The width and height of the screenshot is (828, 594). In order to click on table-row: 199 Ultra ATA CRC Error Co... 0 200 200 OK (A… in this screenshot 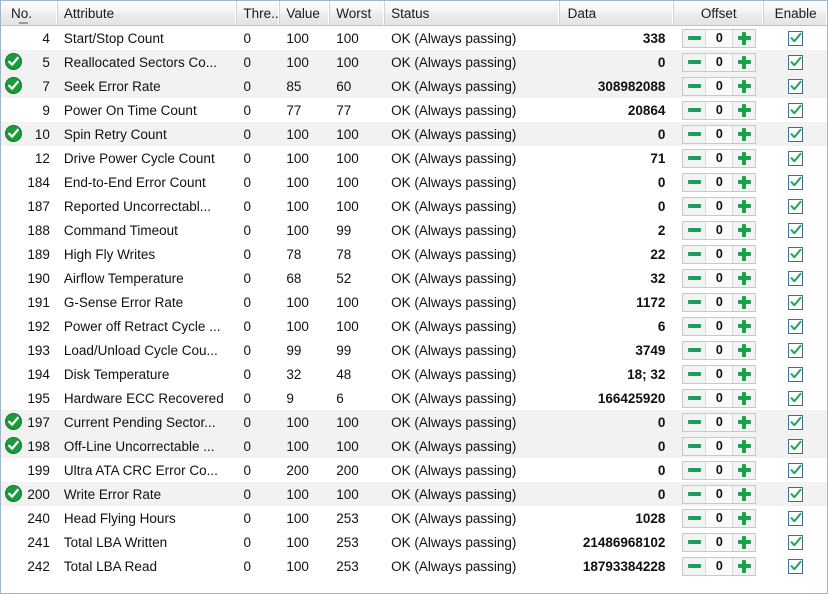, I will do `click(414, 470)`.